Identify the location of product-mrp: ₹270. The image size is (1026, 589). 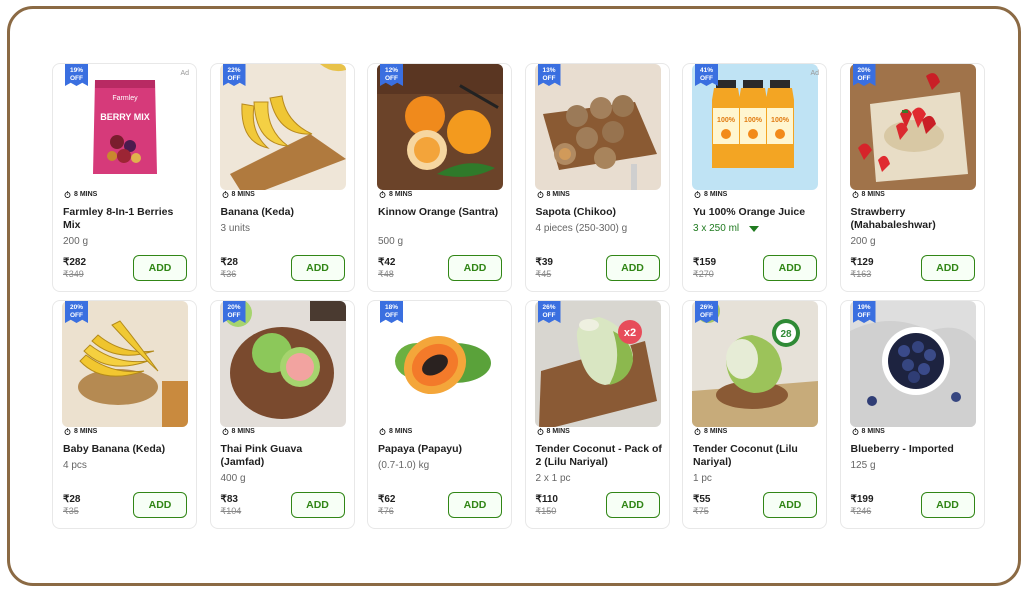
(703, 274).